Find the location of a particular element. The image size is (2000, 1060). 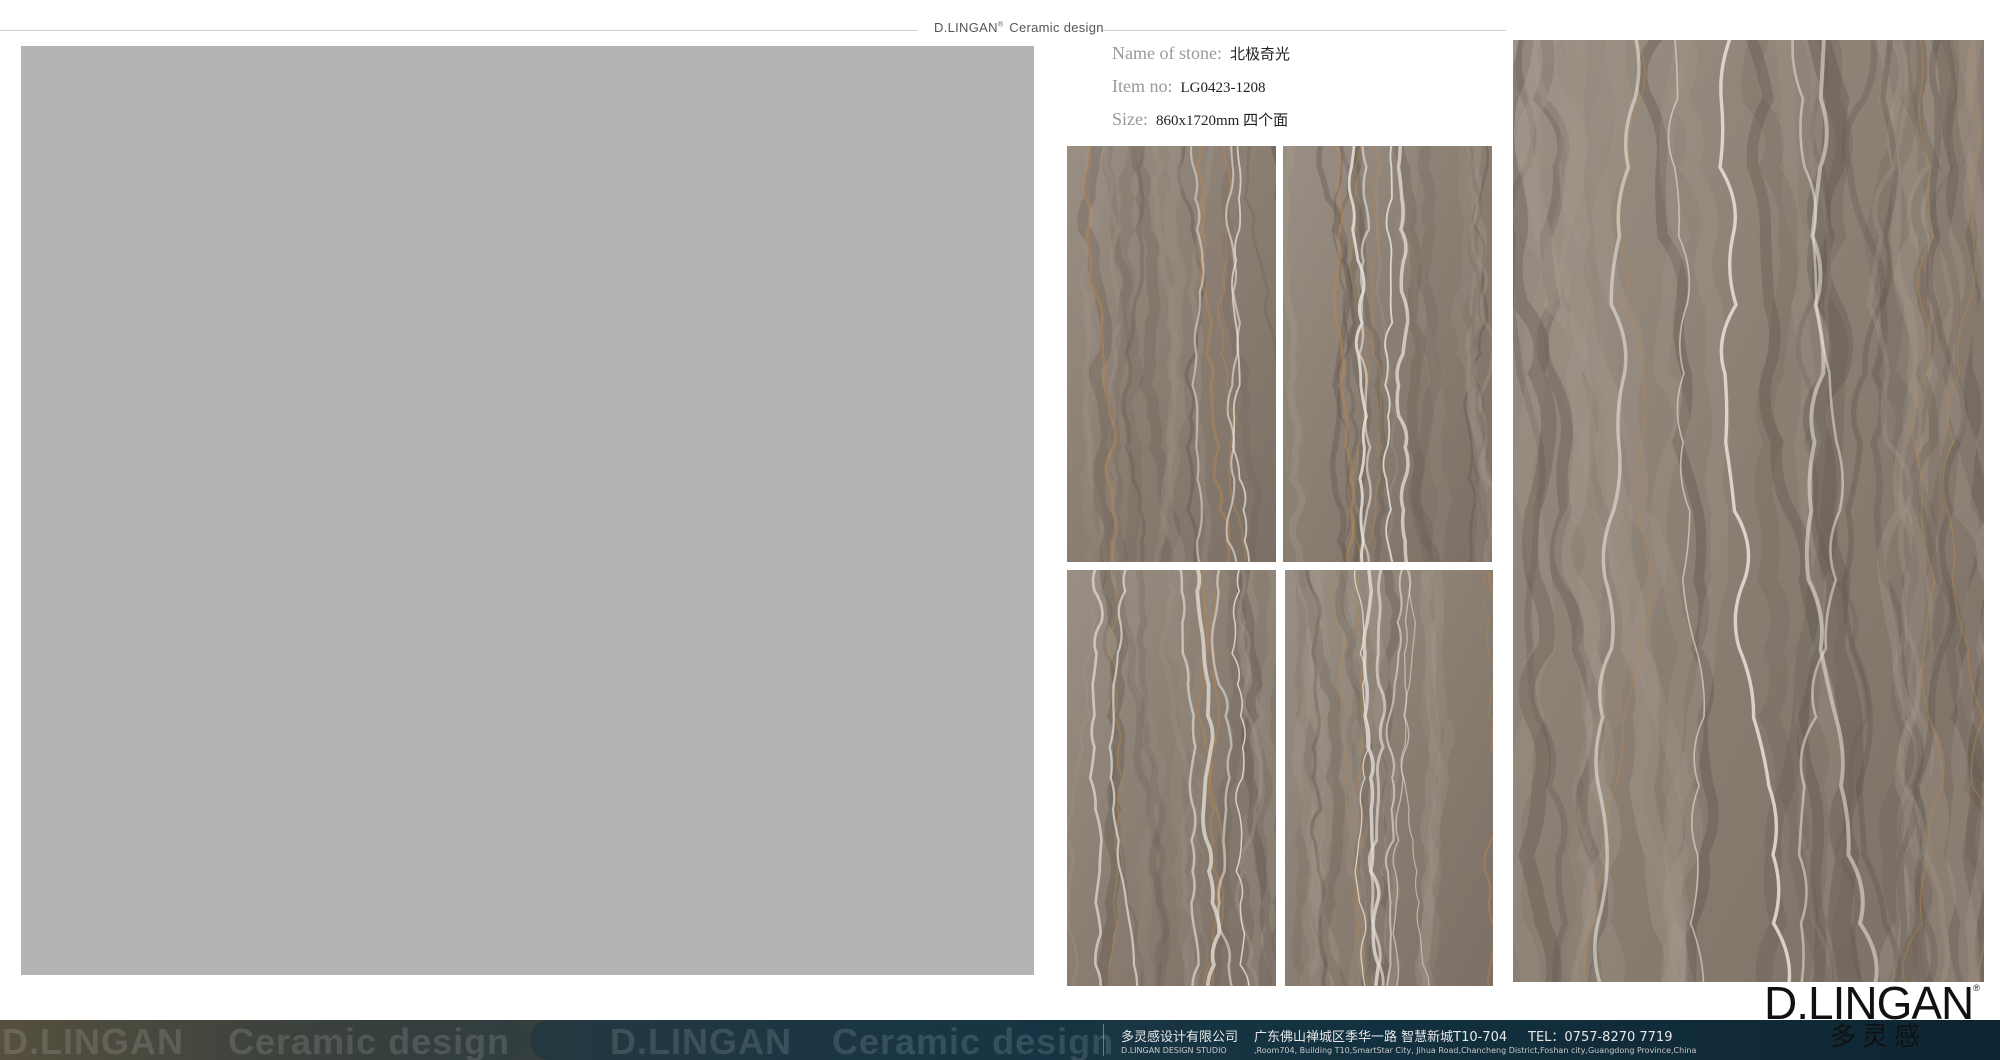

footer-address-cn: 广东佛山禅城区季华一路 智慧新城T10-704 is located at coordinates (1381, 1037).